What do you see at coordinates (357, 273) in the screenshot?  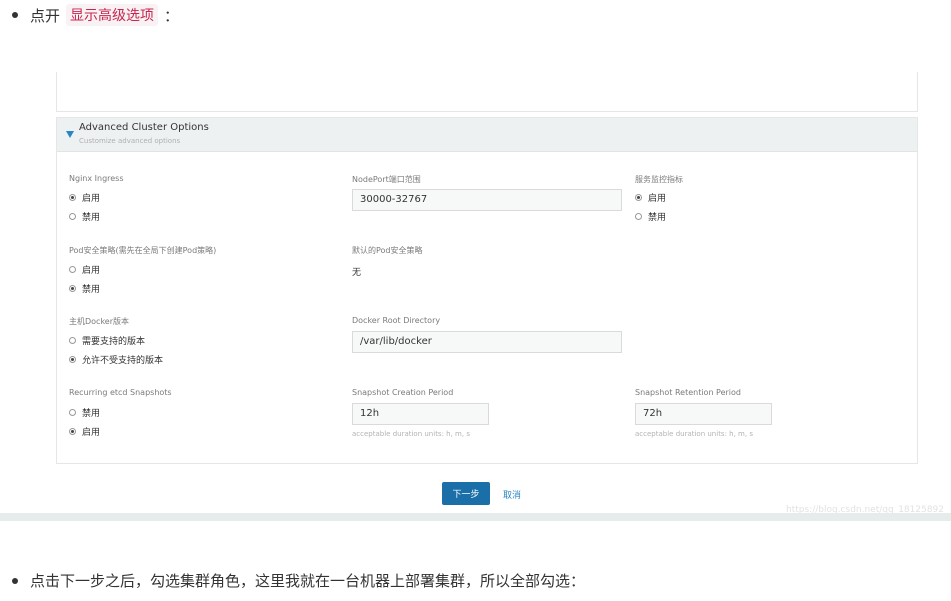 I see `default-pod-policy-value: 无` at bounding box center [357, 273].